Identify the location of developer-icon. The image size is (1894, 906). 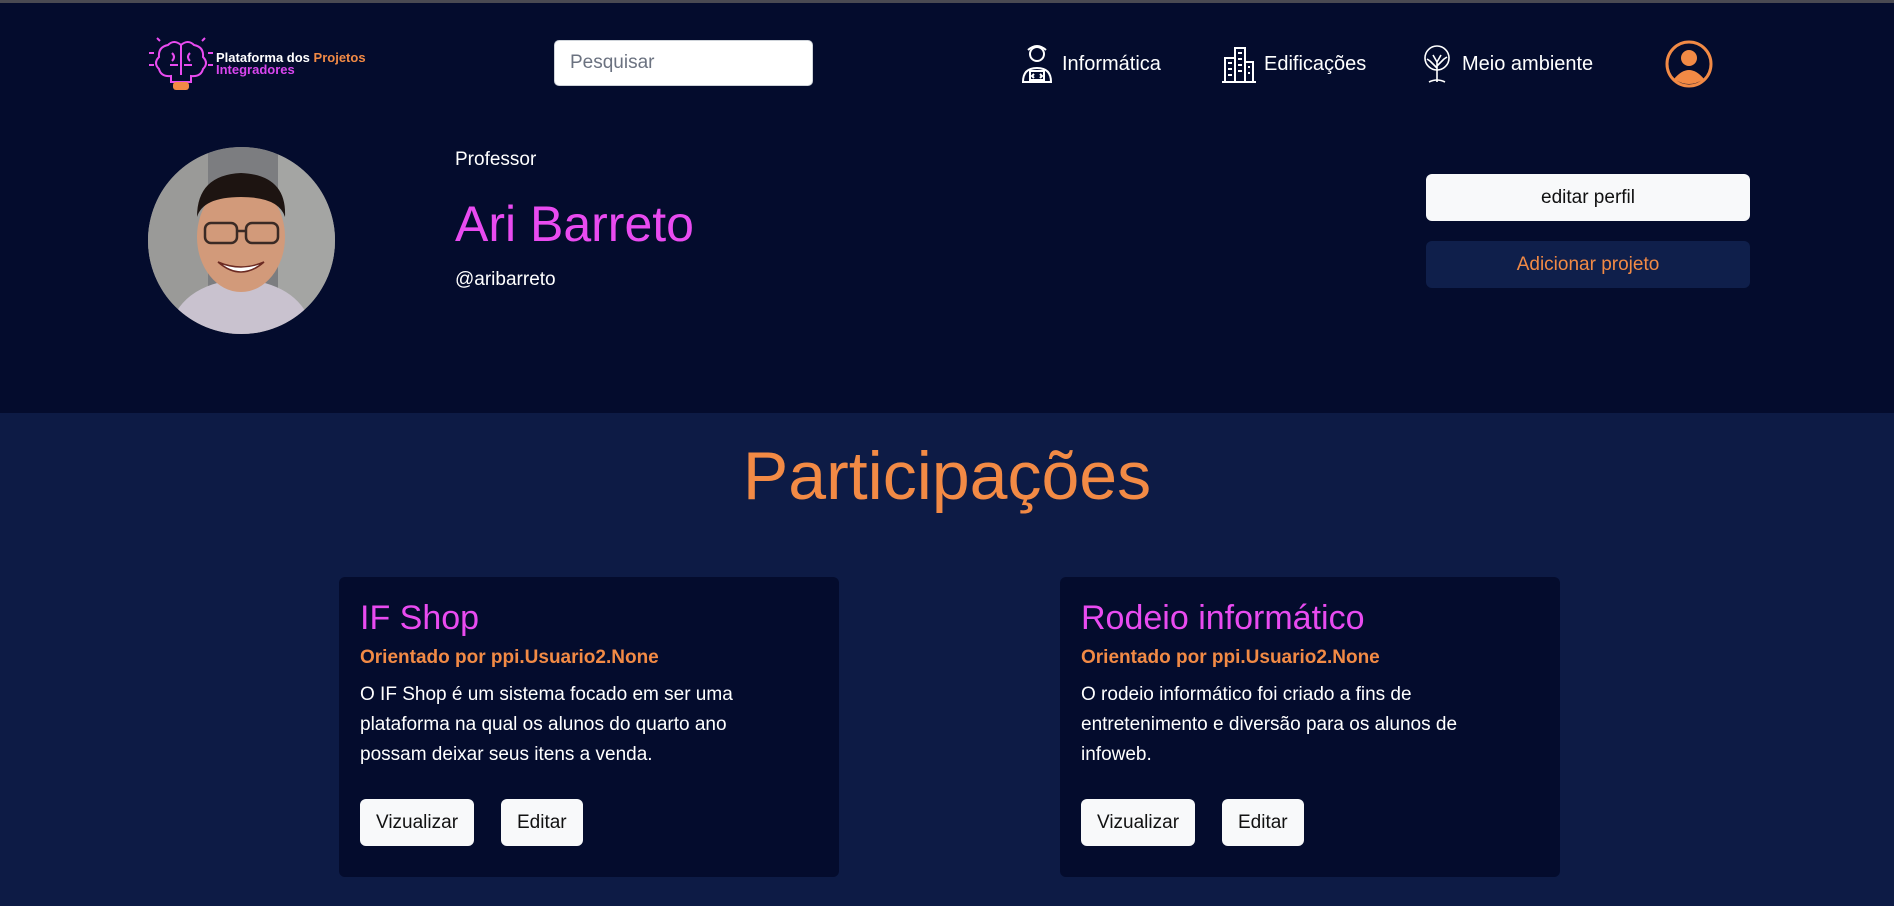
(1037, 64).